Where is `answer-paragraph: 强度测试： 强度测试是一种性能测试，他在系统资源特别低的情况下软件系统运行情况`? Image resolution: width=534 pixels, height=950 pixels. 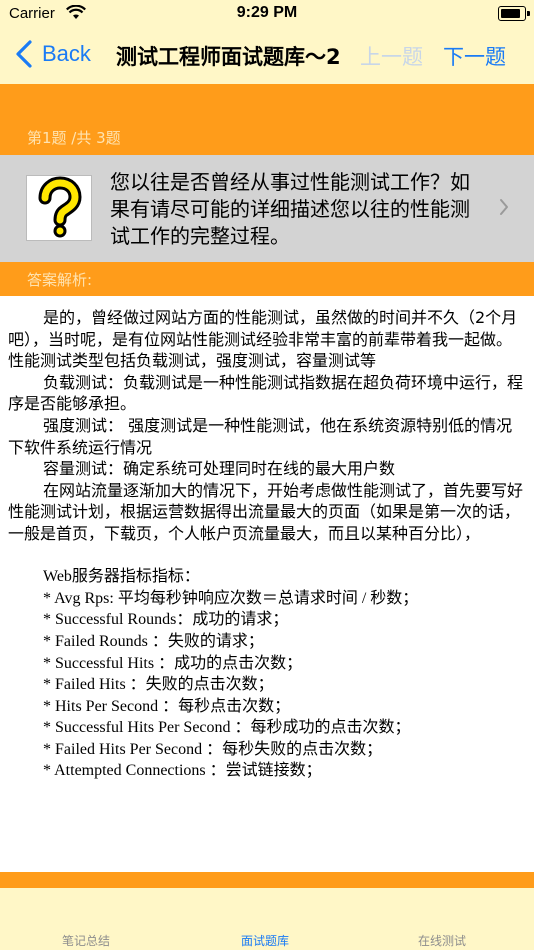 answer-paragraph: 强度测试： 强度测试是一种性能测试，他在系统资源特别低的情况下软件系统运行情况 is located at coordinates (260, 436).